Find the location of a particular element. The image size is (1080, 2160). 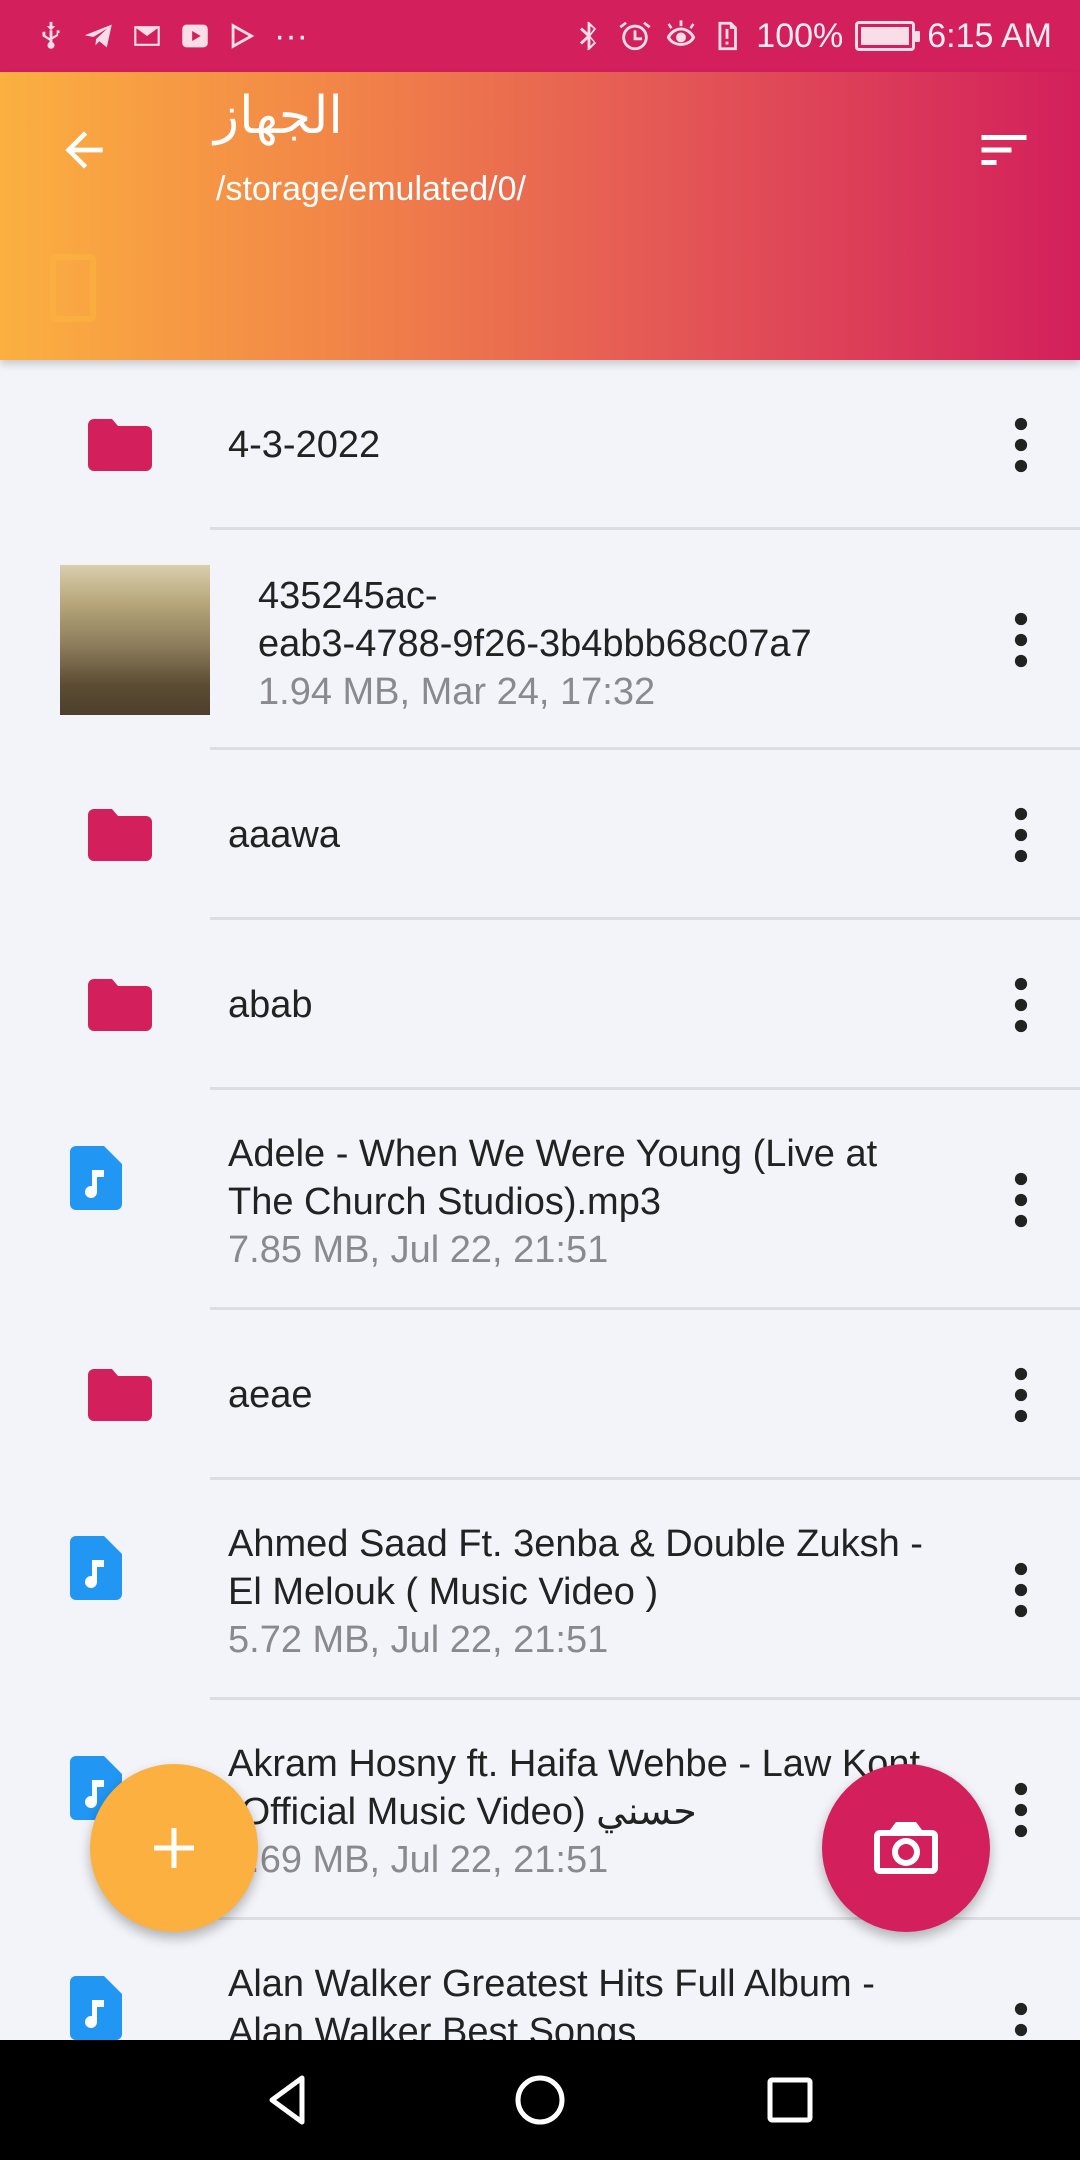

system-nav-bar is located at coordinates (540, 2100).